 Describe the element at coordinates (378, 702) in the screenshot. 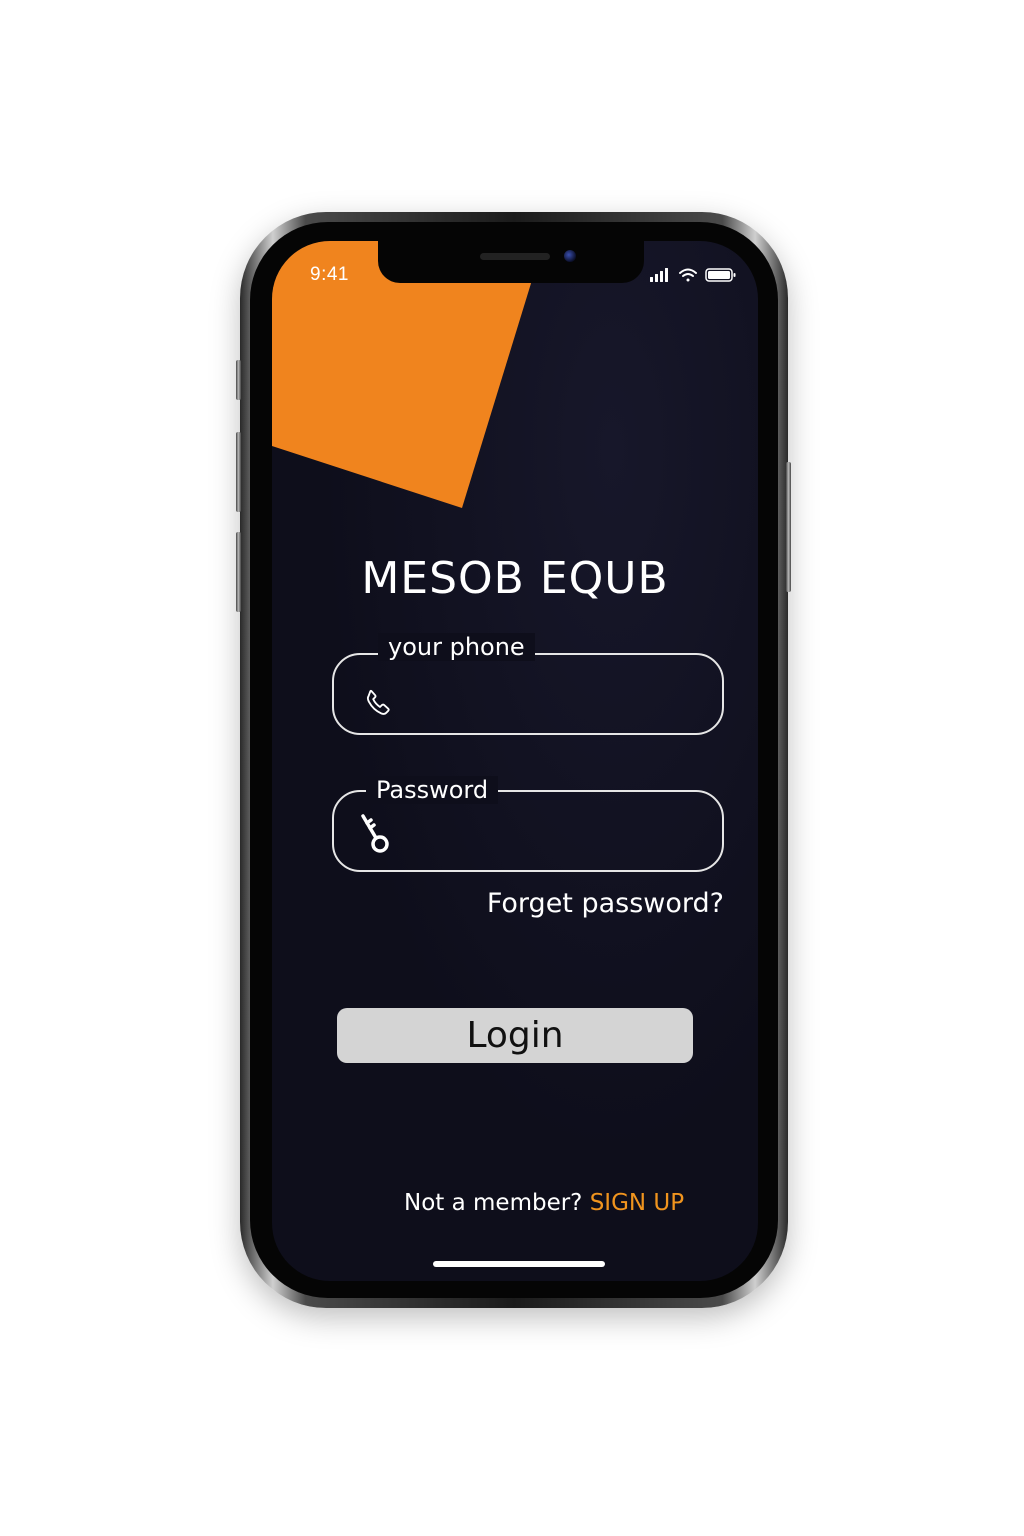

I see `phone-icon` at that location.